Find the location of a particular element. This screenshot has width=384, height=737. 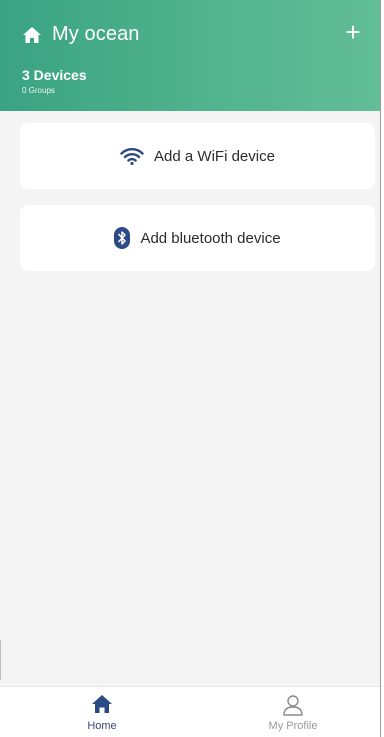

add-bluetooth-device-label: Add bluetooth device is located at coordinates (210, 238).